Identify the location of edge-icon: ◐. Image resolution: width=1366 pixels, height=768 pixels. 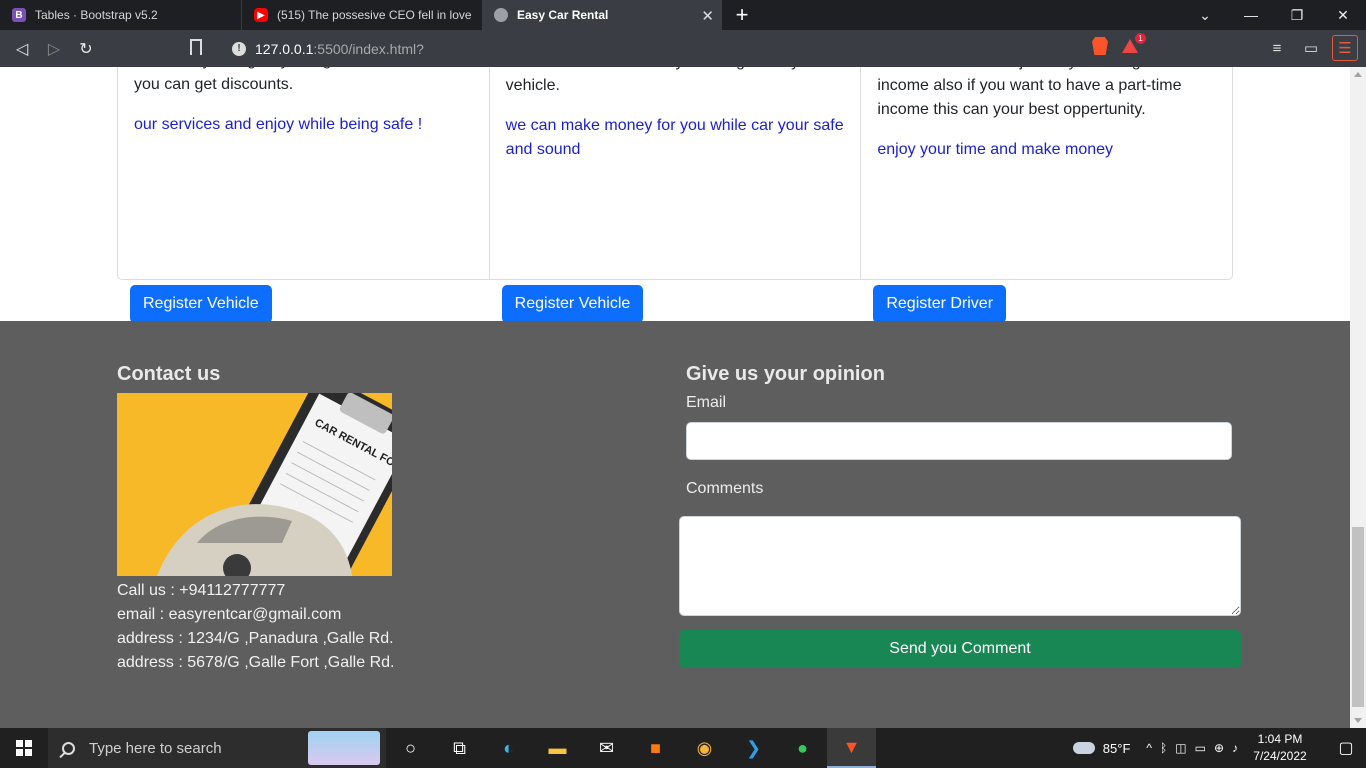
(508, 748).